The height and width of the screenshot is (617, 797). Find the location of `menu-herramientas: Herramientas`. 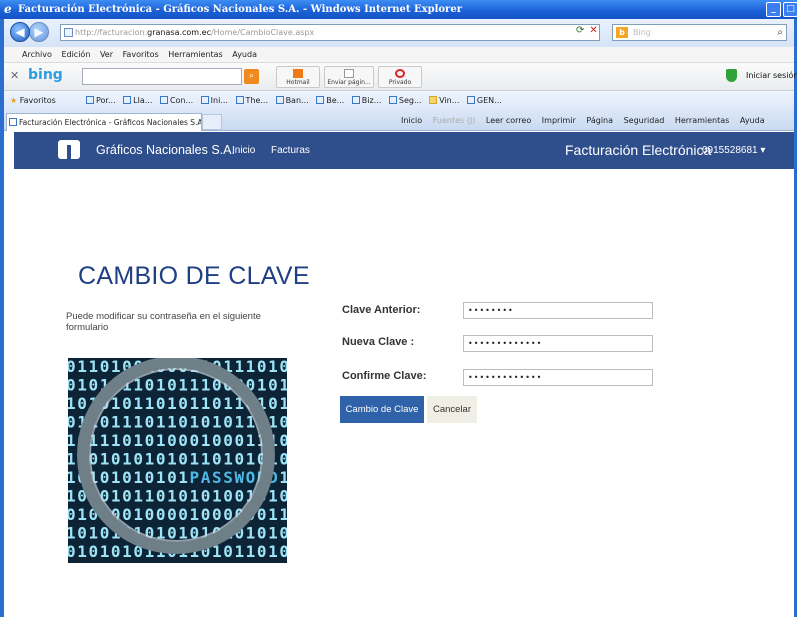

menu-herramientas: Herramientas is located at coordinates (195, 54).